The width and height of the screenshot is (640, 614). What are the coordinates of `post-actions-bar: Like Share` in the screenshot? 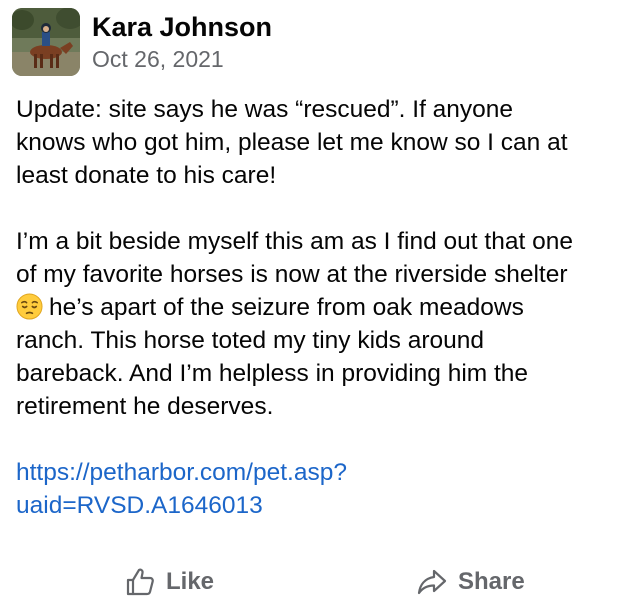 It's located at (320, 582).